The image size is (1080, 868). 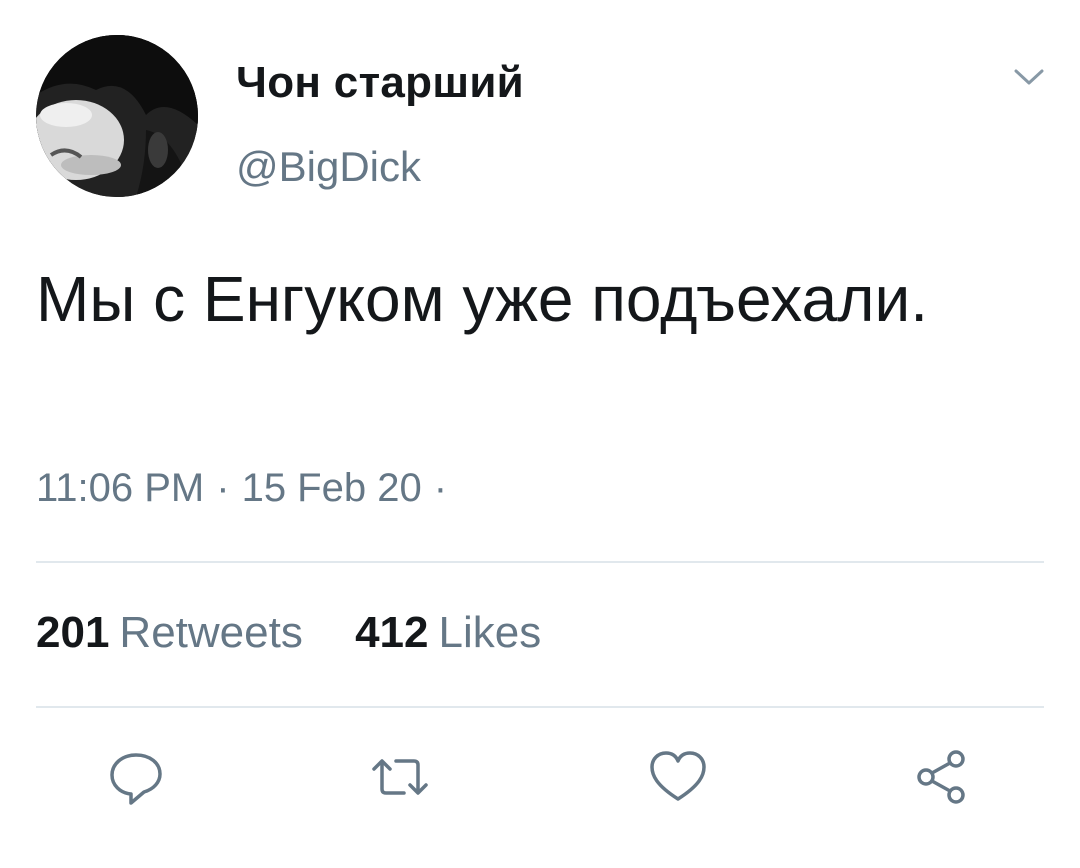 I want to click on avatar-photo-icon, so click(x=117, y=116).